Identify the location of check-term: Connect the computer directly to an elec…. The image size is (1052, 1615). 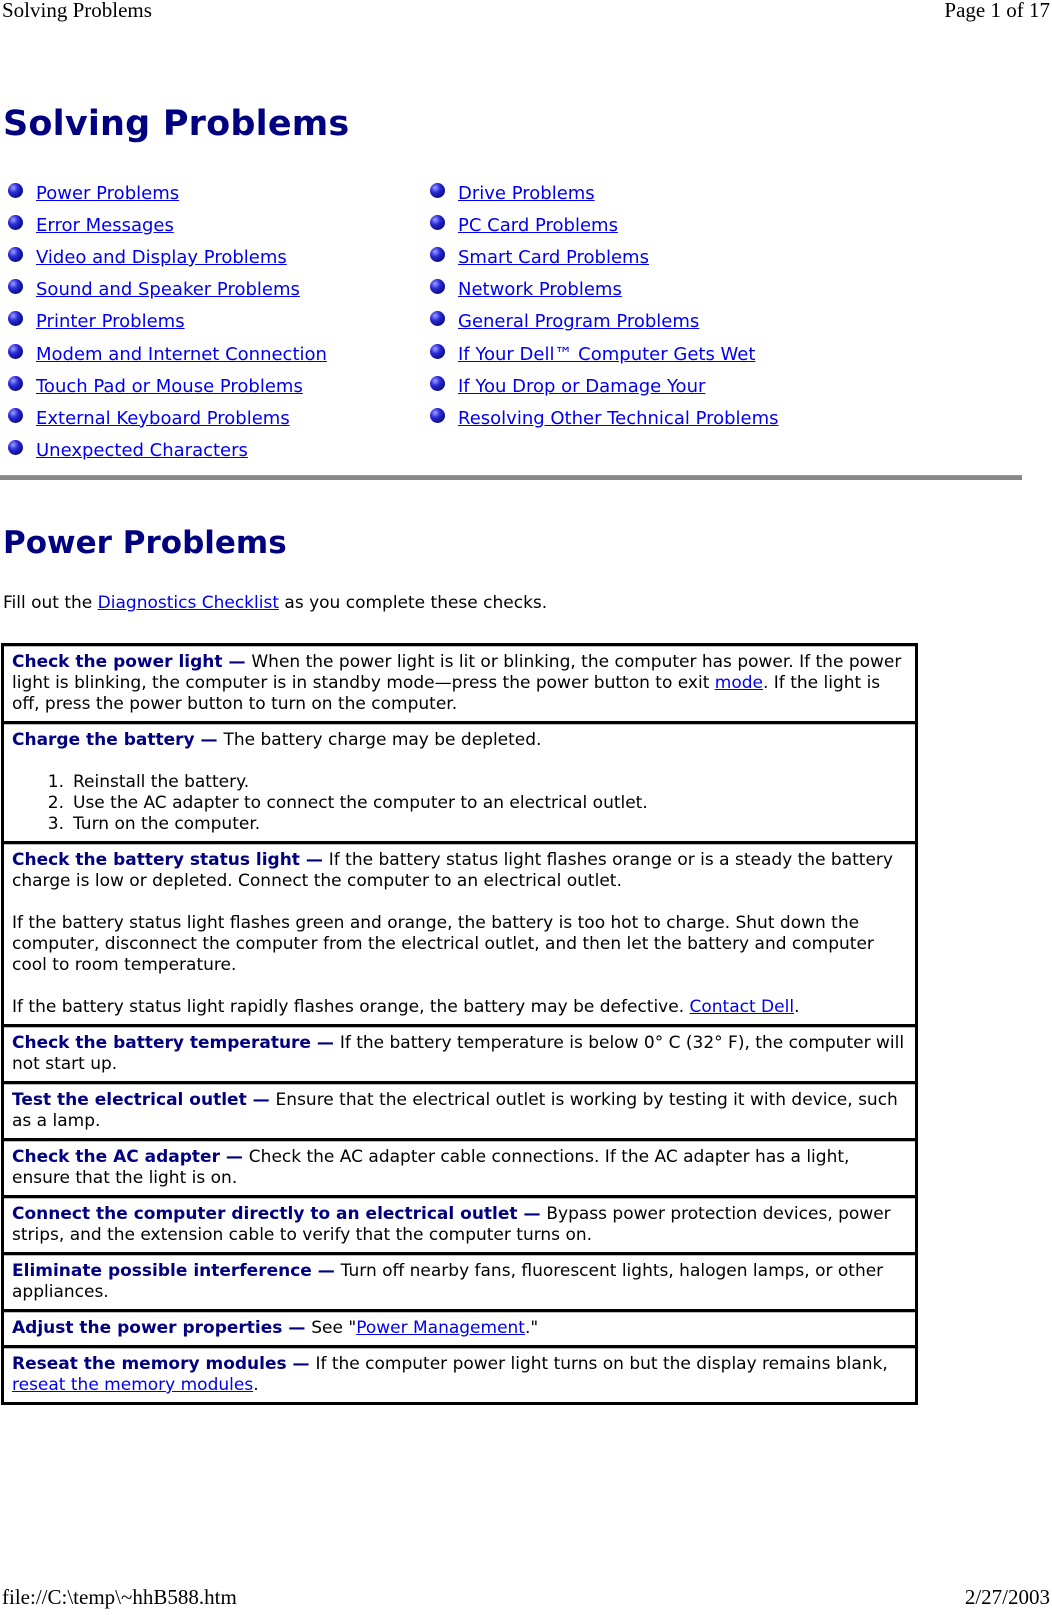
(279, 1214).